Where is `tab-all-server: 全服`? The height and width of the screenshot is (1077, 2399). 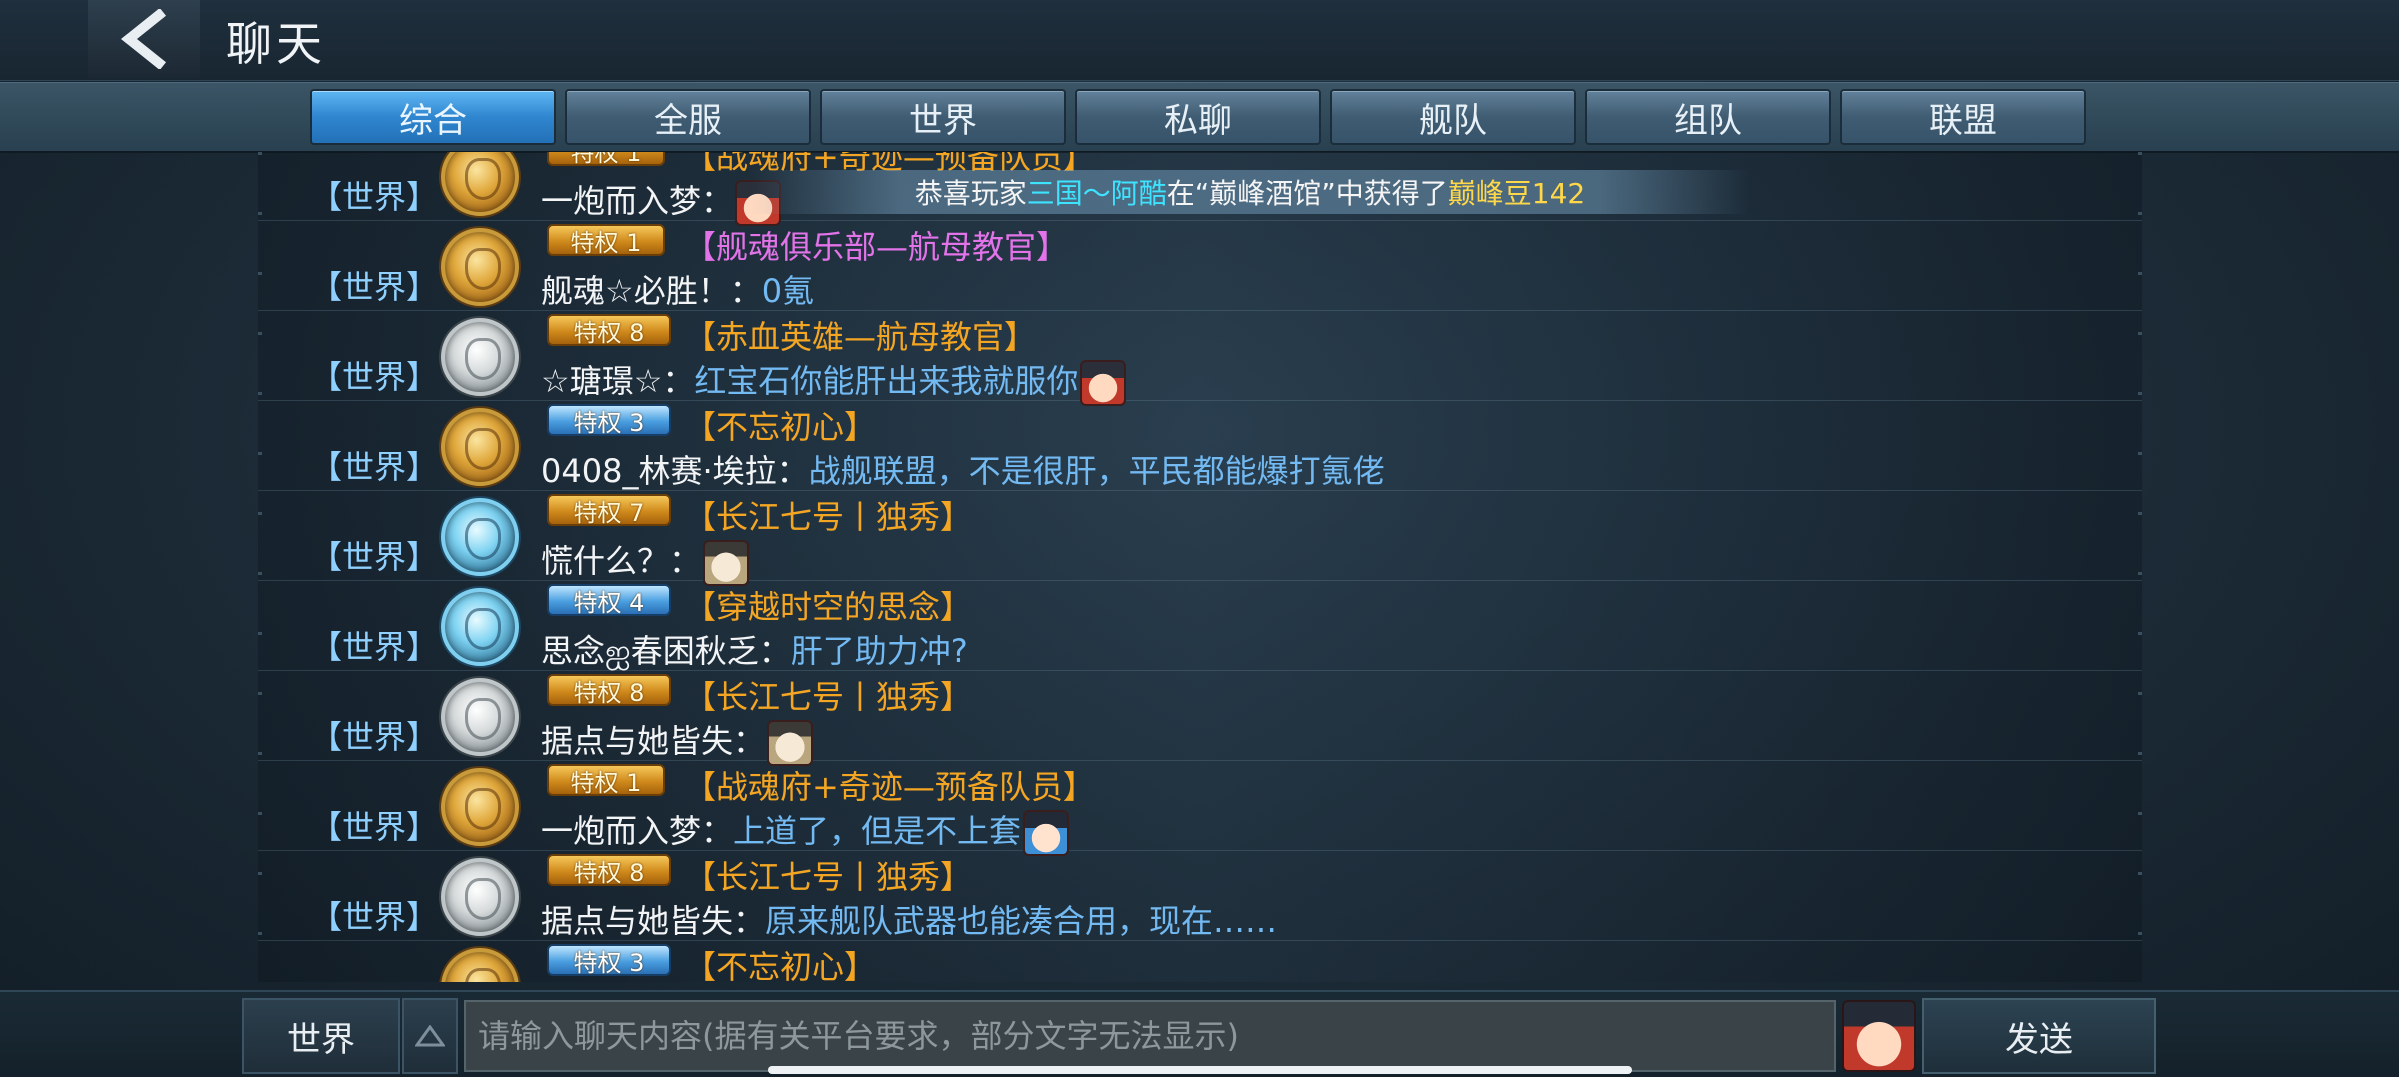
tab-all-server: 全服 is located at coordinates (688, 117).